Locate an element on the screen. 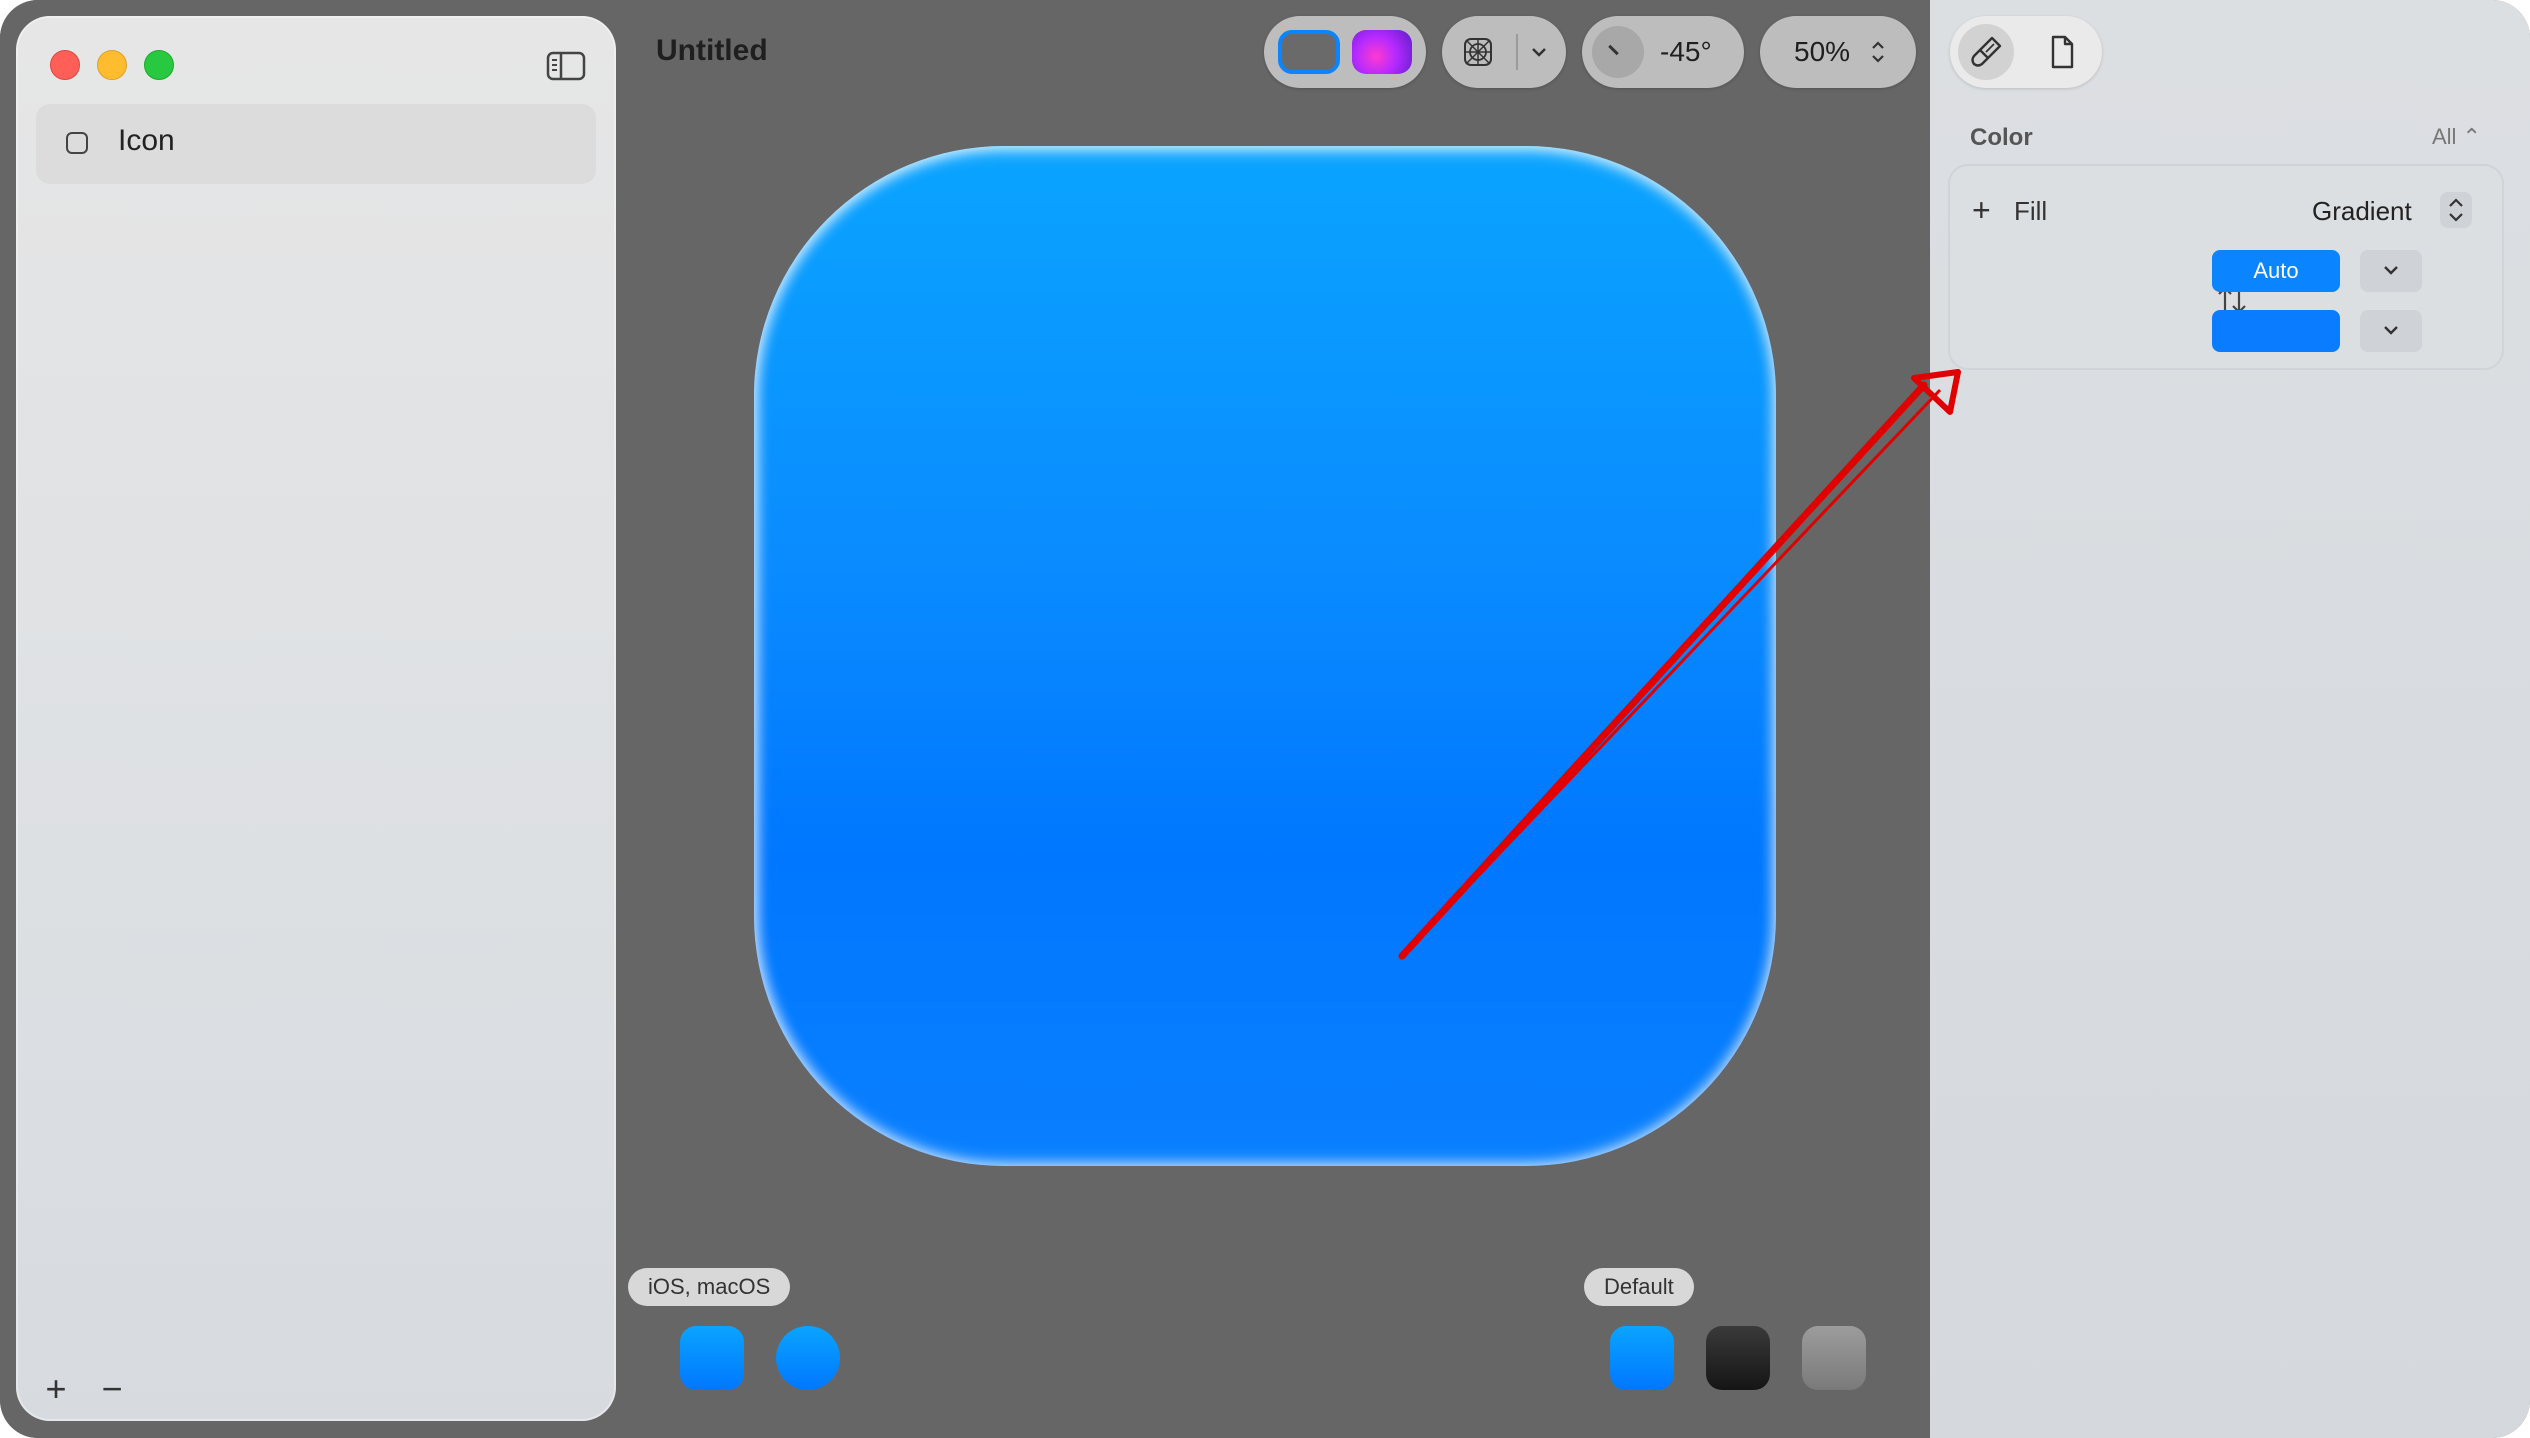 The height and width of the screenshot is (1438, 2530). gradient-stop-1-swatch: Auto is located at coordinates (2276, 271).